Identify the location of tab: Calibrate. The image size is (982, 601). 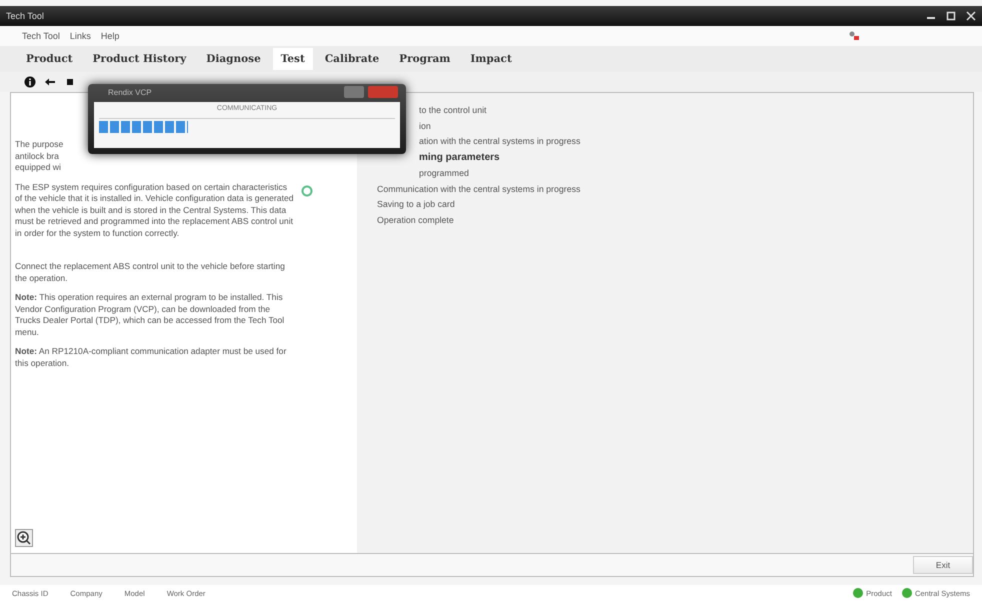
(352, 59).